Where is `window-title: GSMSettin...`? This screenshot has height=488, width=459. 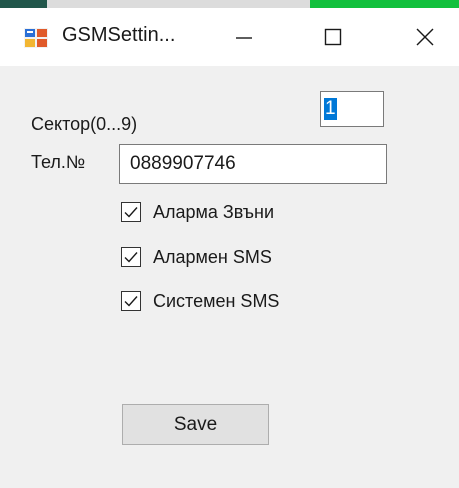 window-title: GSMSettin... is located at coordinates (119, 35).